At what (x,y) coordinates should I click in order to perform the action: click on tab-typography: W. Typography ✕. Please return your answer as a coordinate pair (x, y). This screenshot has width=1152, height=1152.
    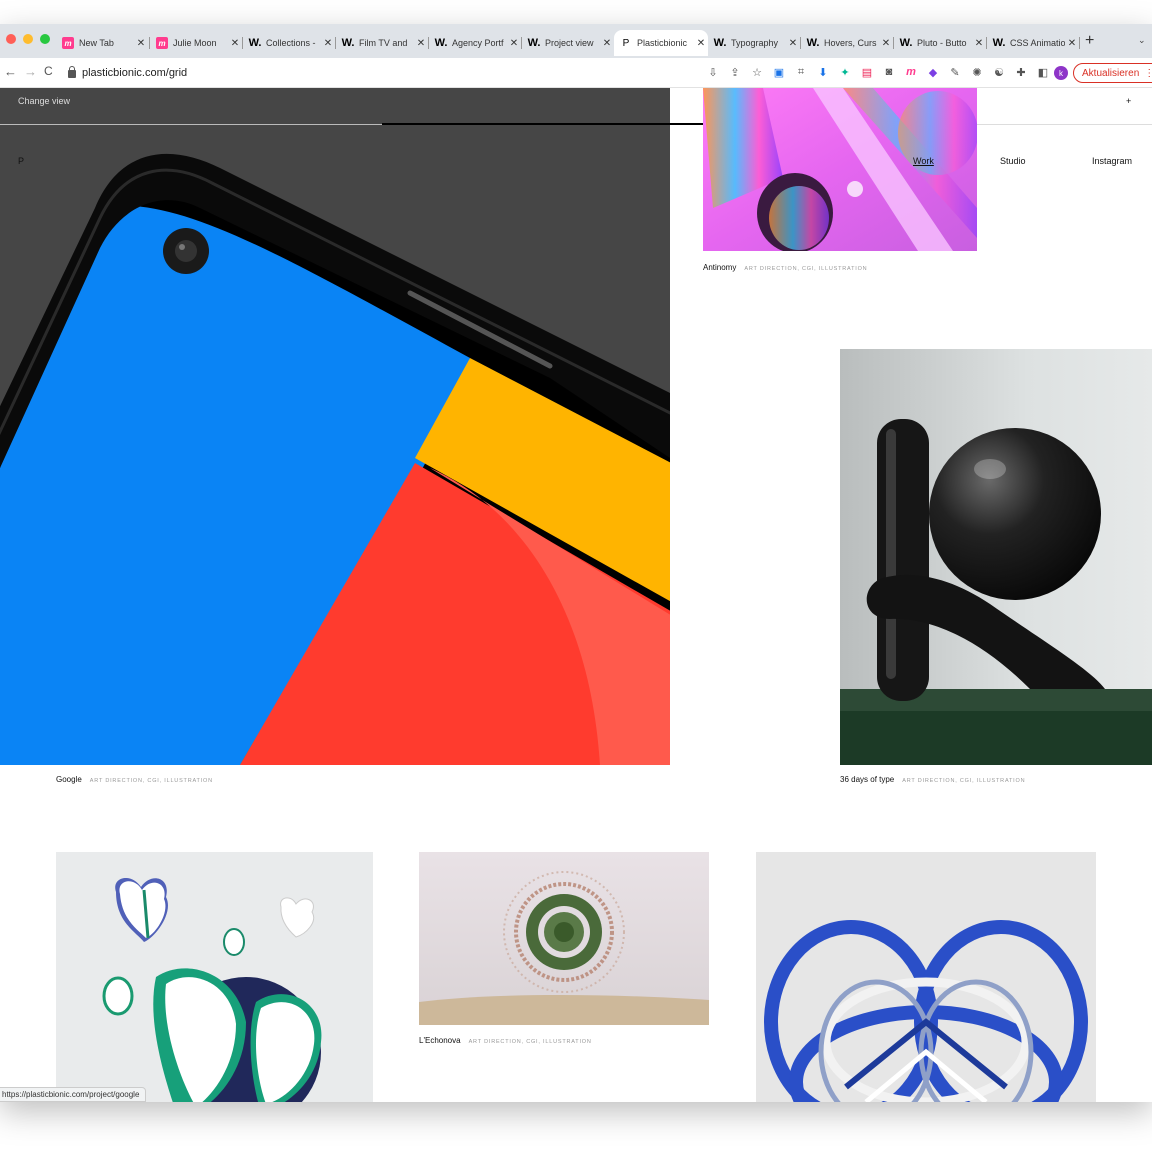
    Looking at the image, I should click on (754, 43).